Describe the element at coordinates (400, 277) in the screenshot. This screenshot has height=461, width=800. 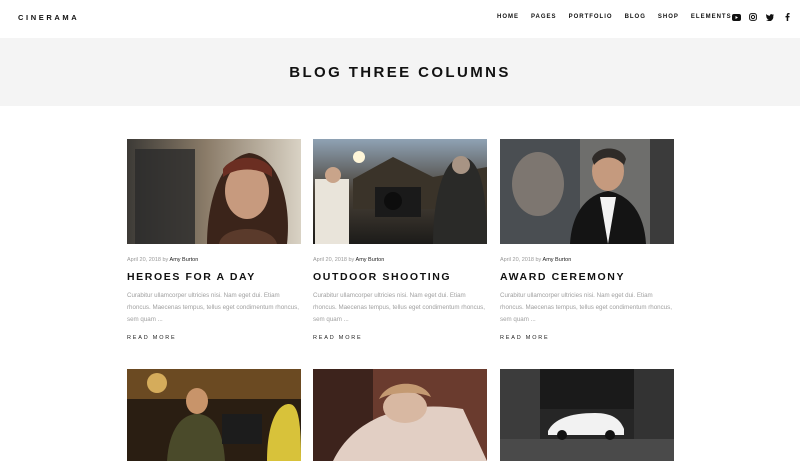
I see `post-title: OUTDOOR SHOOTING` at that location.